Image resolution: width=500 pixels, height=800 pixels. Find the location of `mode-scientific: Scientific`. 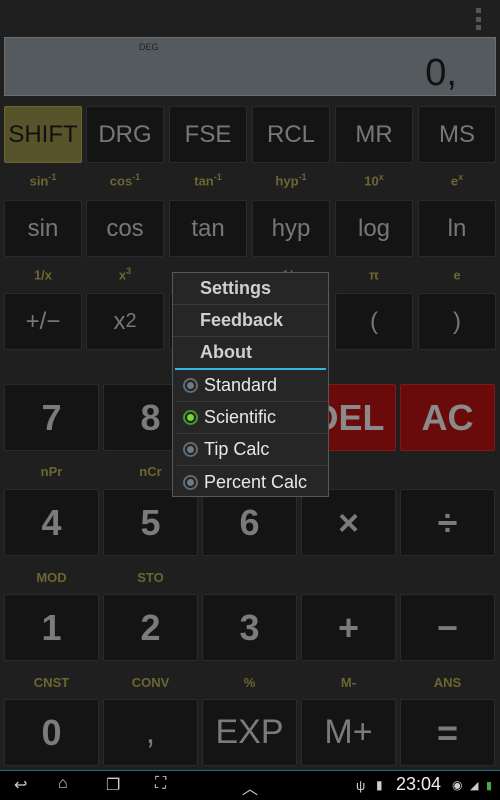

mode-scientific: Scientific is located at coordinates (252, 418).